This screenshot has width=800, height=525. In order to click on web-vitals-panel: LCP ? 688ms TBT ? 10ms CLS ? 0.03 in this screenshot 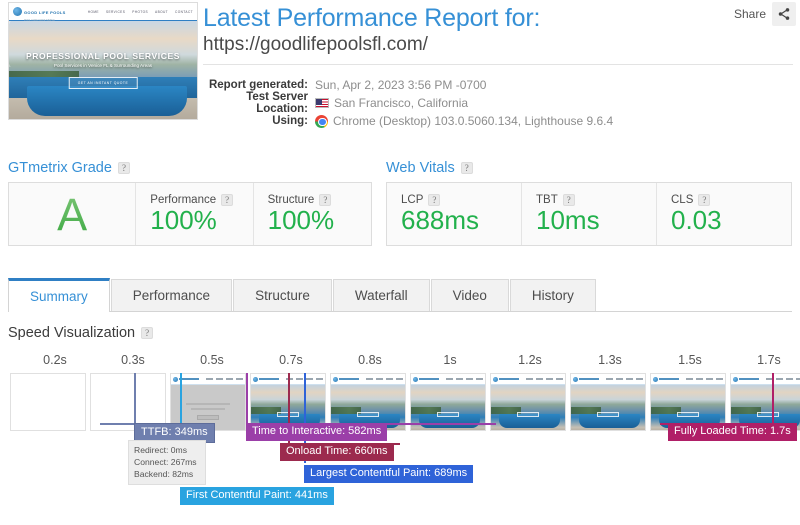, I will do `click(589, 214)`.